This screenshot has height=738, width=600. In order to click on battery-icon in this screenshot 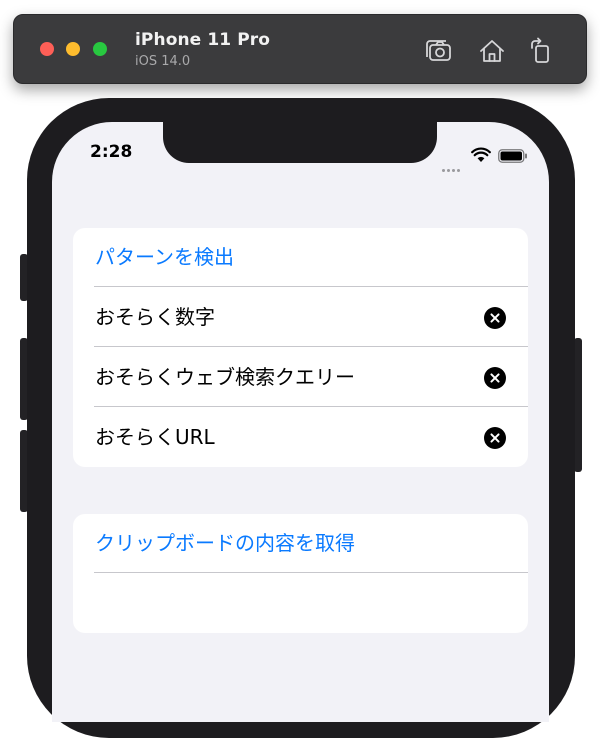, I will do `click(513, 155)`.